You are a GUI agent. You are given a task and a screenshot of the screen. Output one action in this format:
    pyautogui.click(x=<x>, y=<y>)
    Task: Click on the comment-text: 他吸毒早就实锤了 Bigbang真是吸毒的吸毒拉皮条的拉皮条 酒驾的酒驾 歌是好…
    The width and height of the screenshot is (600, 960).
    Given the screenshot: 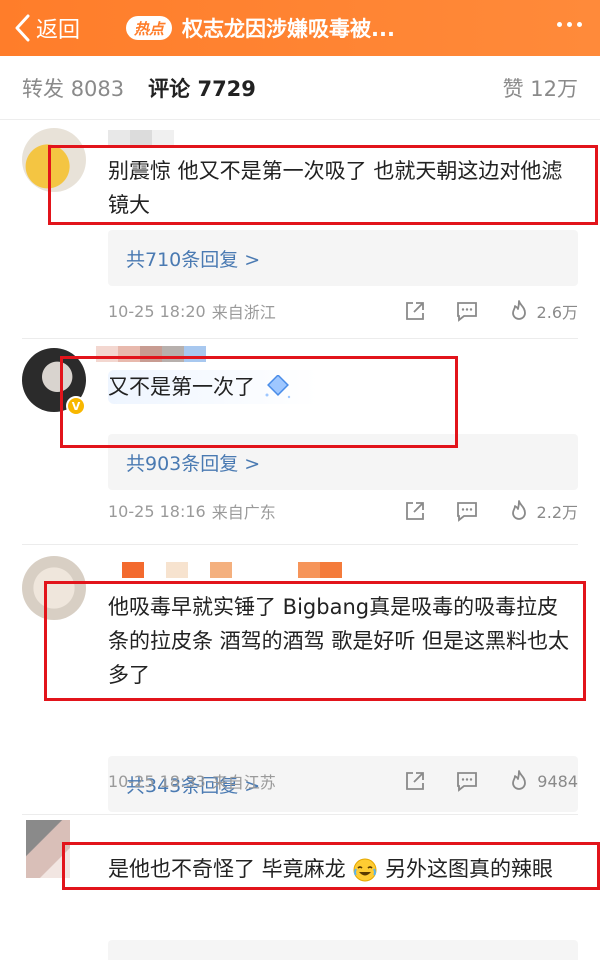 What is the action you would take?
    pyautogui.click(x=339, y=641)
    